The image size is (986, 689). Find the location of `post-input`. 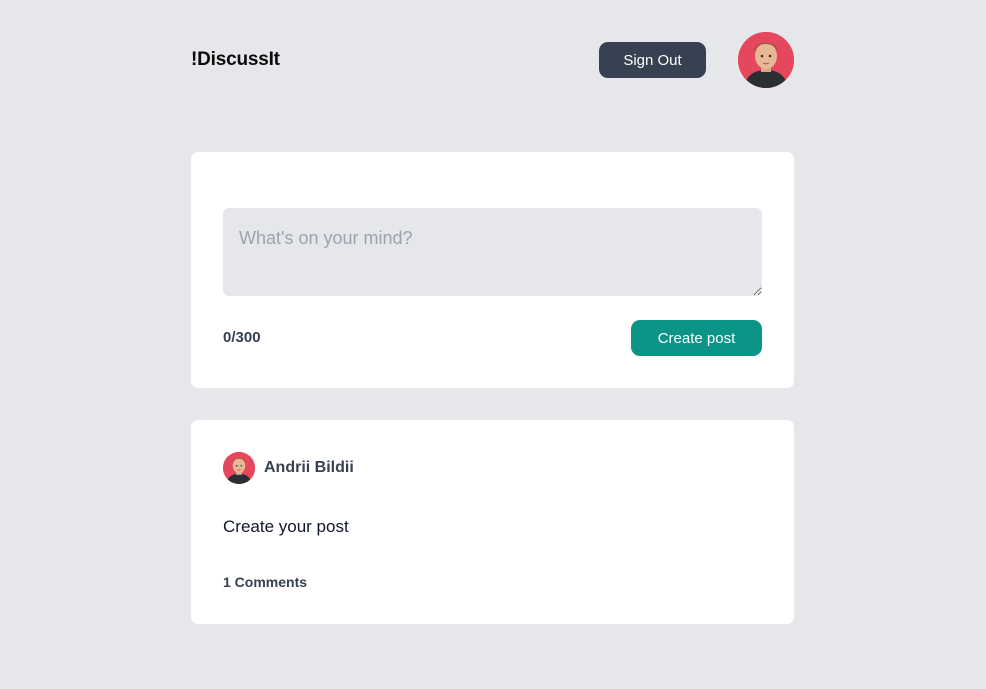

post-input is located at coordinates (492, 252).